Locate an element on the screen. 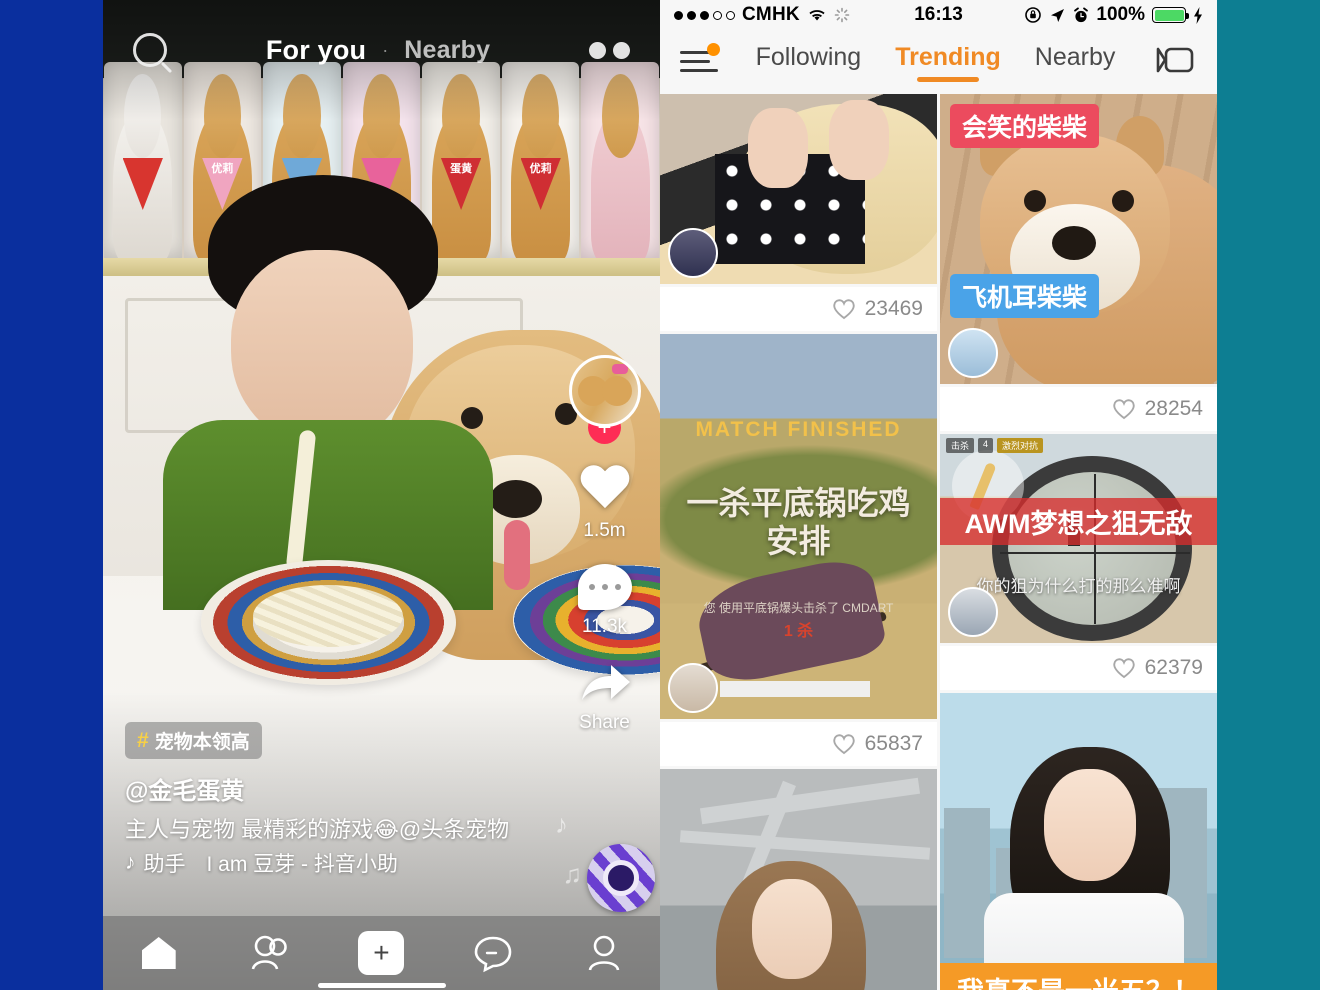  hud-kills-value: 4 is located at coordinates (986, 445).